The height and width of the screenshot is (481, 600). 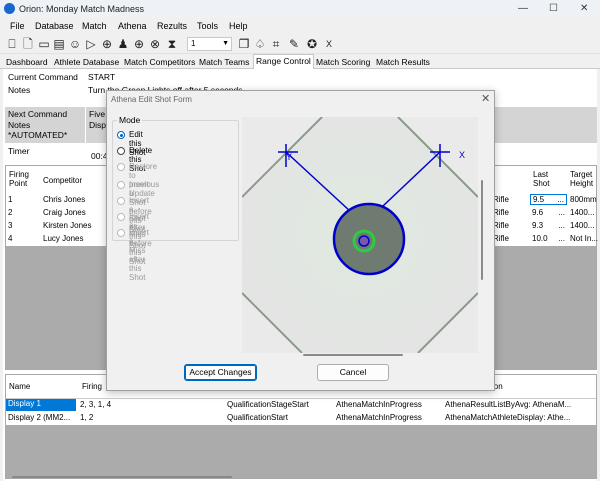 What do you see at coordinates (151, 99) in the screenshot?
I see `dialog-title: Athena Edit Shot Form` at bounding box center [151, 99].